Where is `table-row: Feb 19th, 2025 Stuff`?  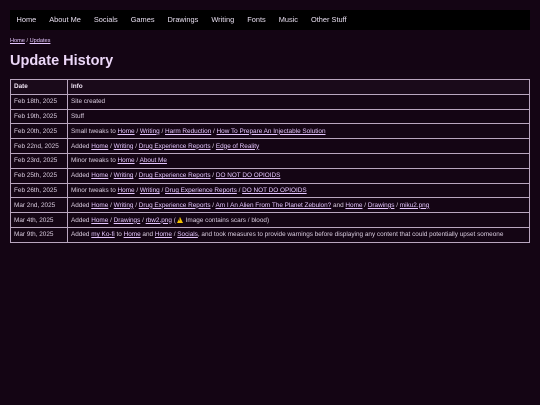 table-row: Feb 19th, 2025 Stuff is located at coordinates (270, 116).